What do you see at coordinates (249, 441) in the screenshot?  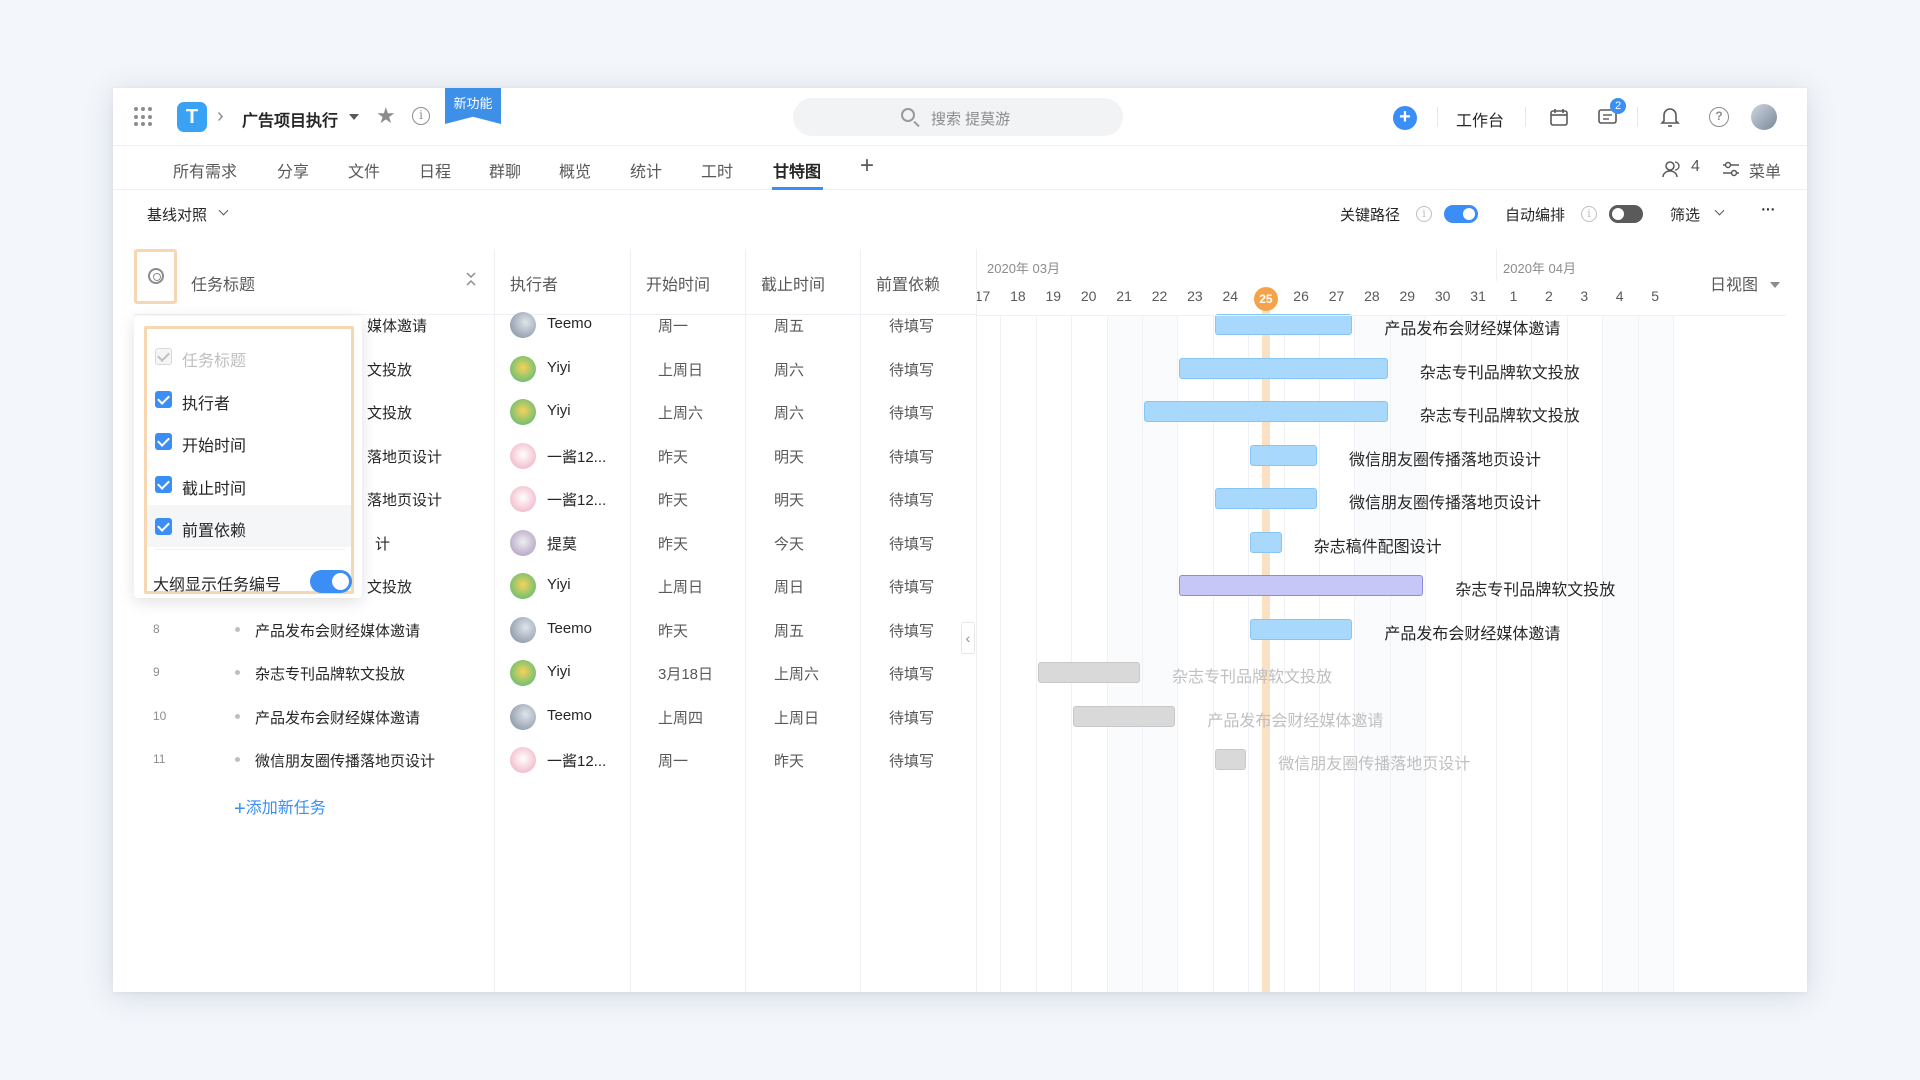 I see `column-option: 开始时间` at bounding box center [249, 441].